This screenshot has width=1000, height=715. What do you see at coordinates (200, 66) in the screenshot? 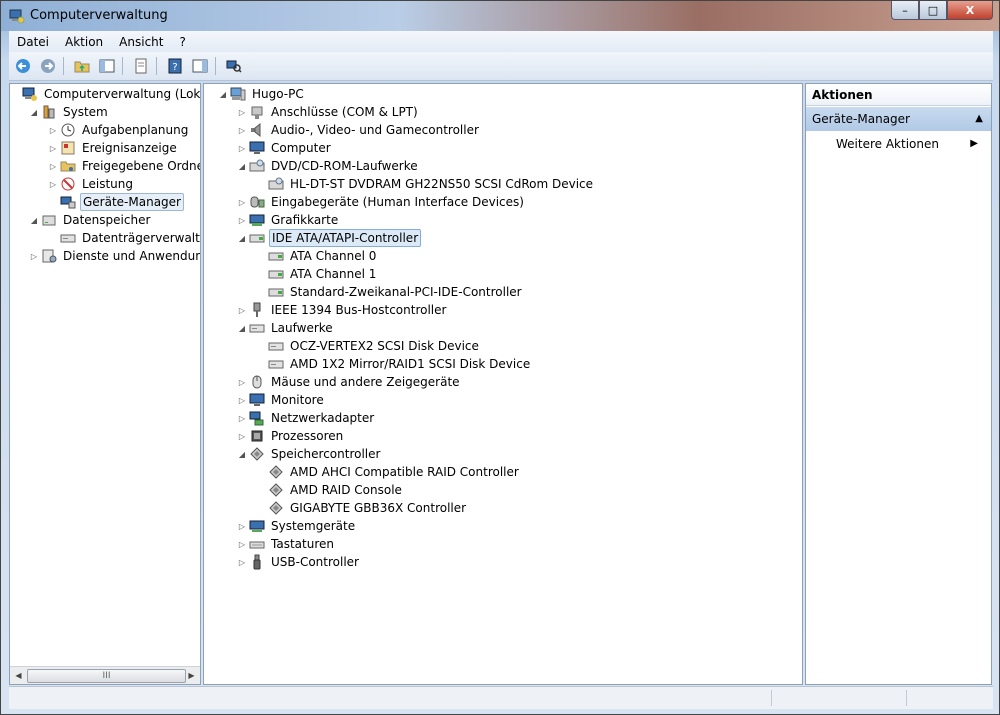
I see `show-hide-action-pane-button` at bounding box center [200, 66].